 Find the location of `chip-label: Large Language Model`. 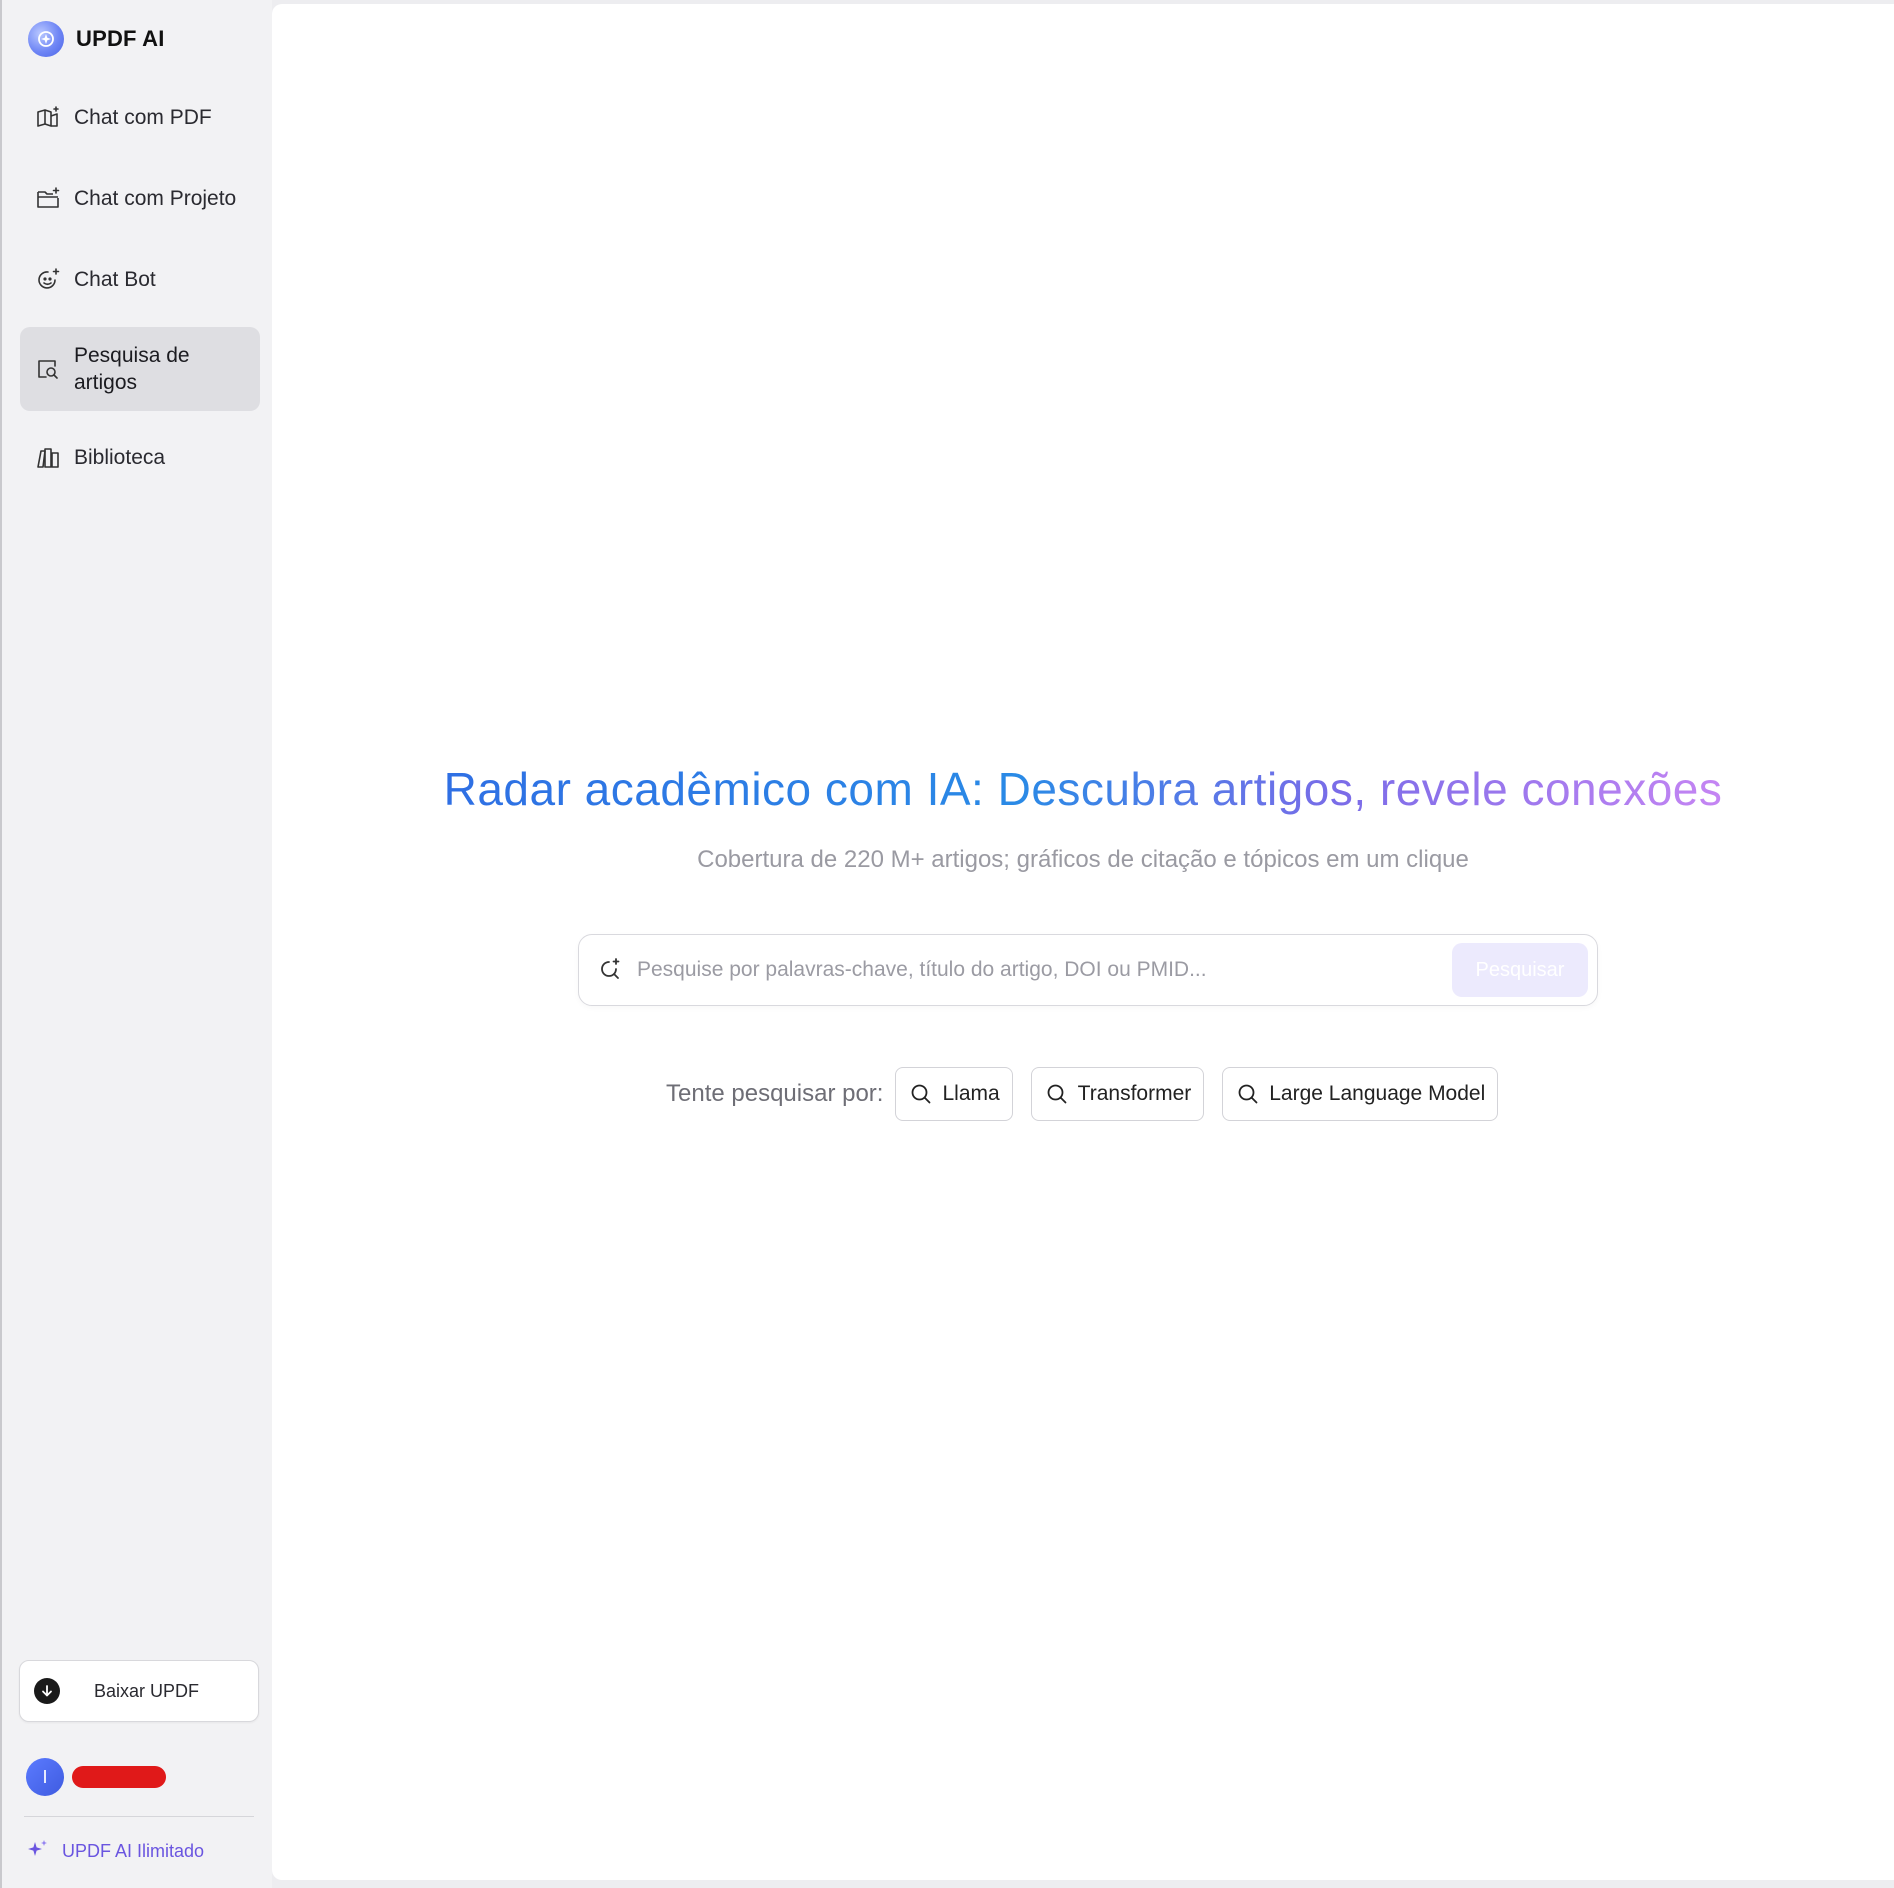

chip-label: Large Language Model is located at coordinates (1377, 1093).